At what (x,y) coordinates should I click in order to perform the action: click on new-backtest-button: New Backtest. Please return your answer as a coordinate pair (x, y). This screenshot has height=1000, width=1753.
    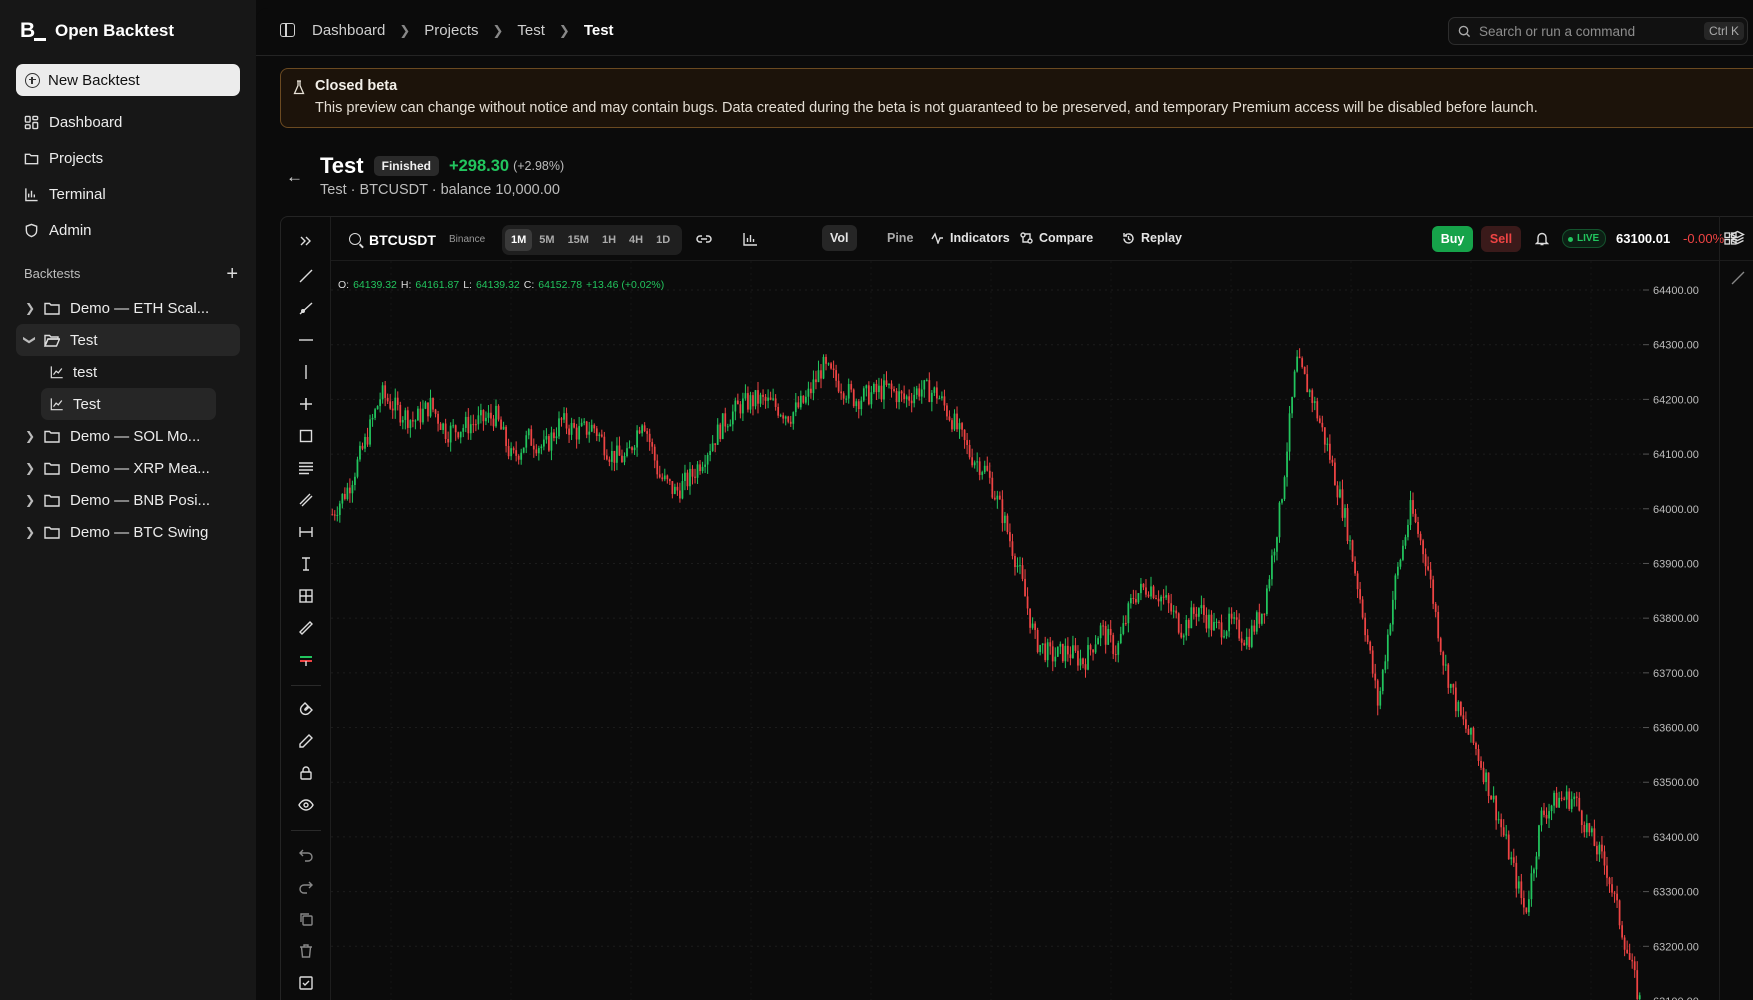
    Looking at the image, I should click on (128, 80).